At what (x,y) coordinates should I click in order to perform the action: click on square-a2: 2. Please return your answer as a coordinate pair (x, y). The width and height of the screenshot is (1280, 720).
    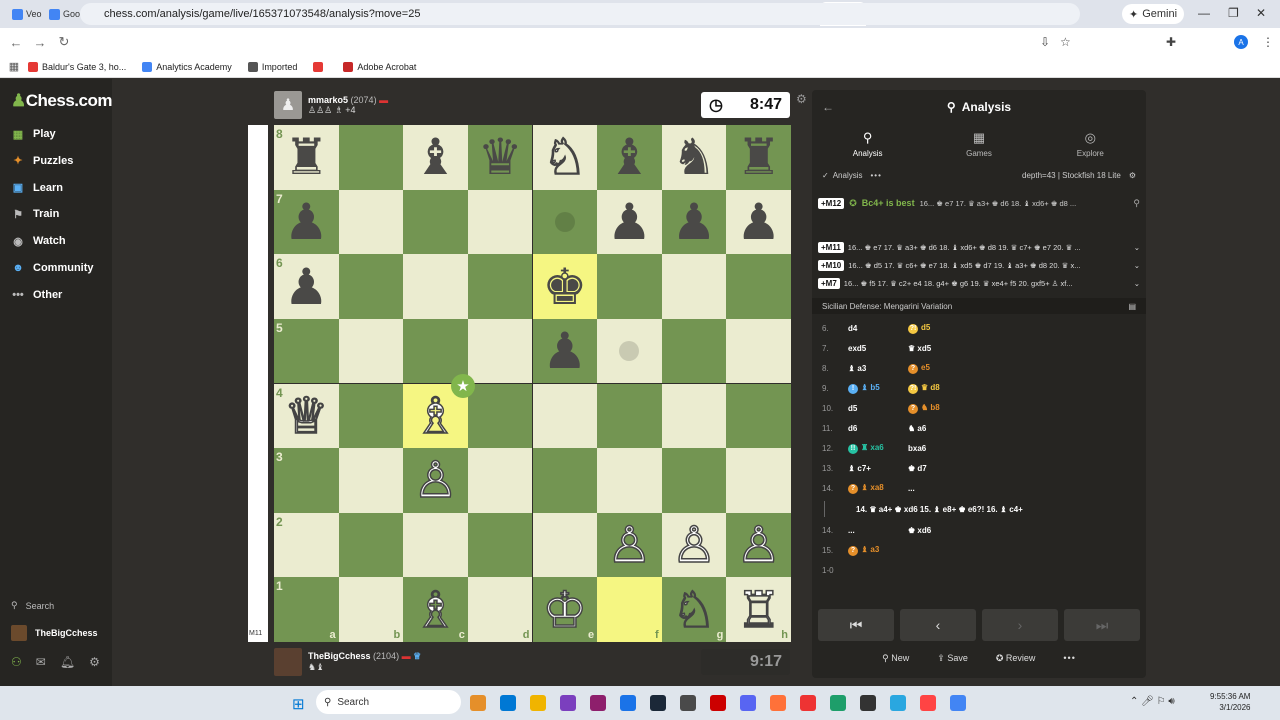
    Looking at the image, I should click on (306, 545).